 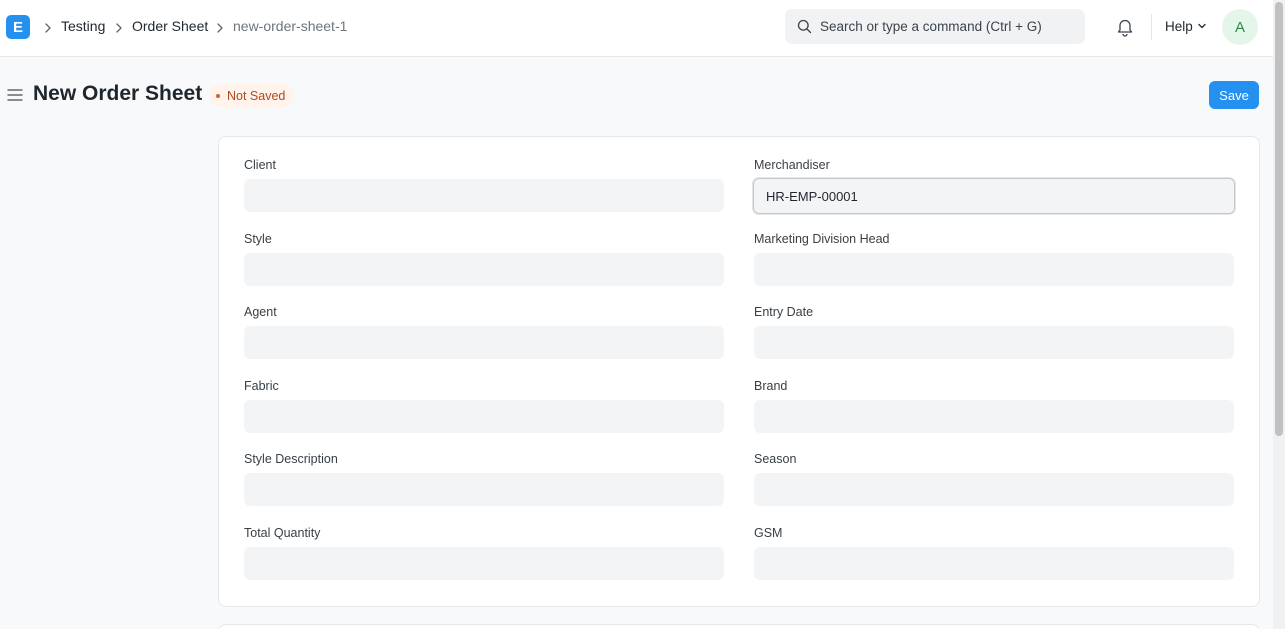 What do you see at coordinates (739, 626) in the screenshot?
I see `next-section-card` at bounding box center [739, 626].